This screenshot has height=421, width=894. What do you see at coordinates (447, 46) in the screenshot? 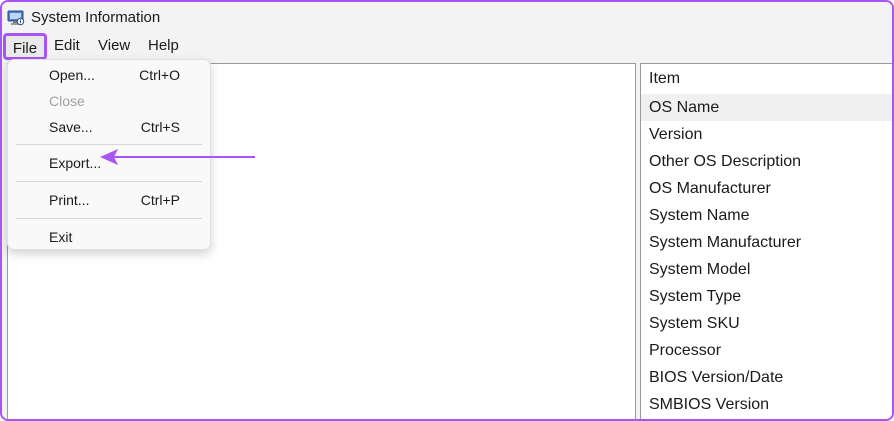
I see `menu-bar: File Edit View Help` at bounding box center [447, 46].